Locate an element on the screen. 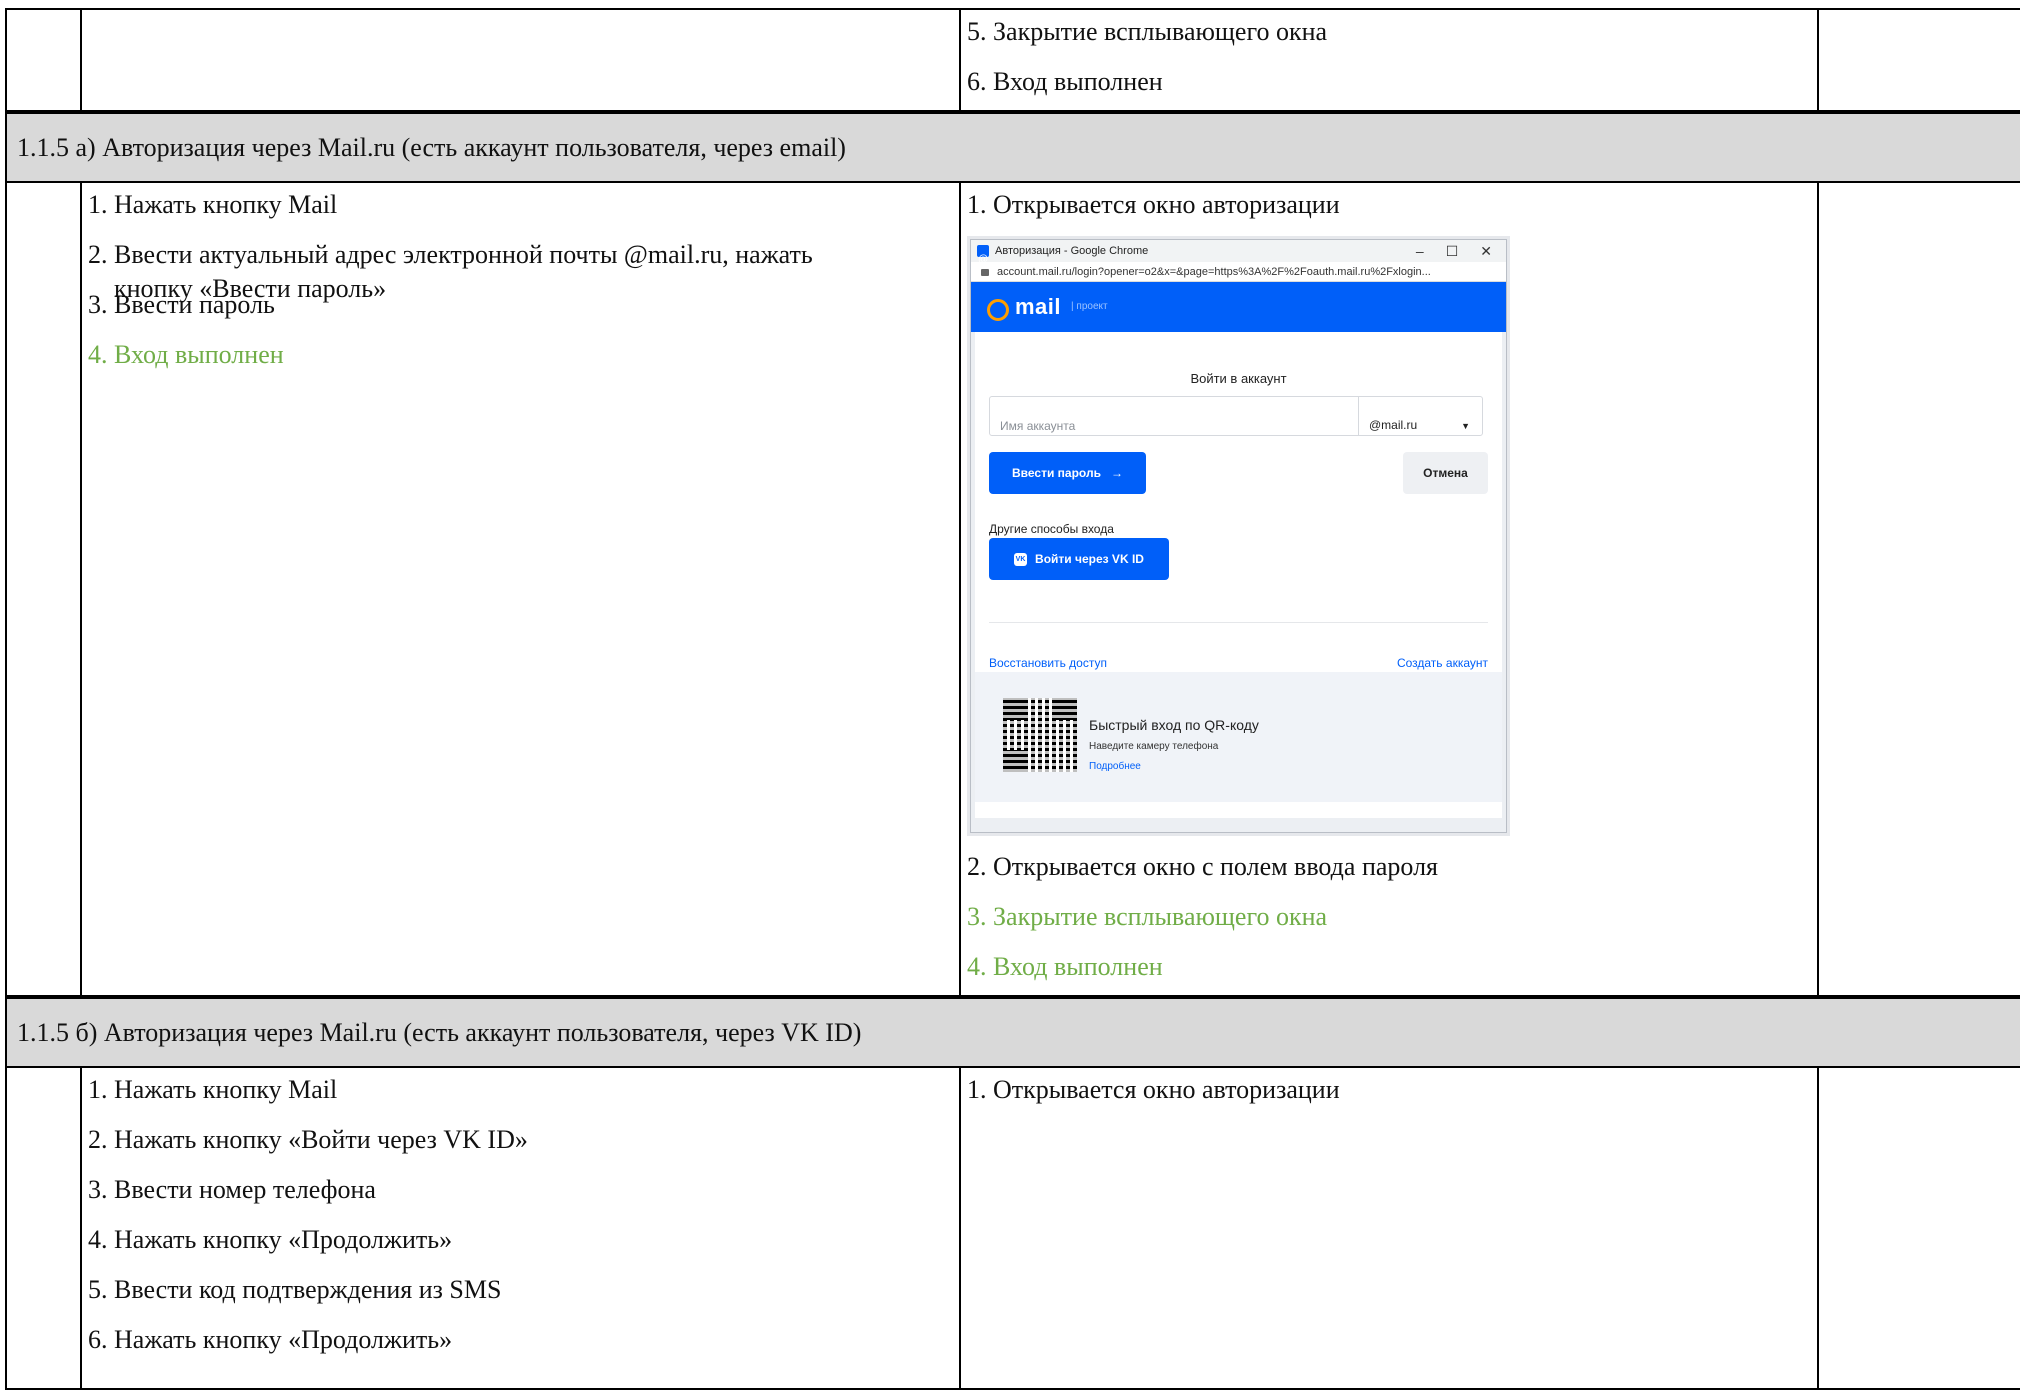 Image resolution: width=2020 pixels, height=1390 pixels. qr-code-icon is located at coordinates (1040, 735).